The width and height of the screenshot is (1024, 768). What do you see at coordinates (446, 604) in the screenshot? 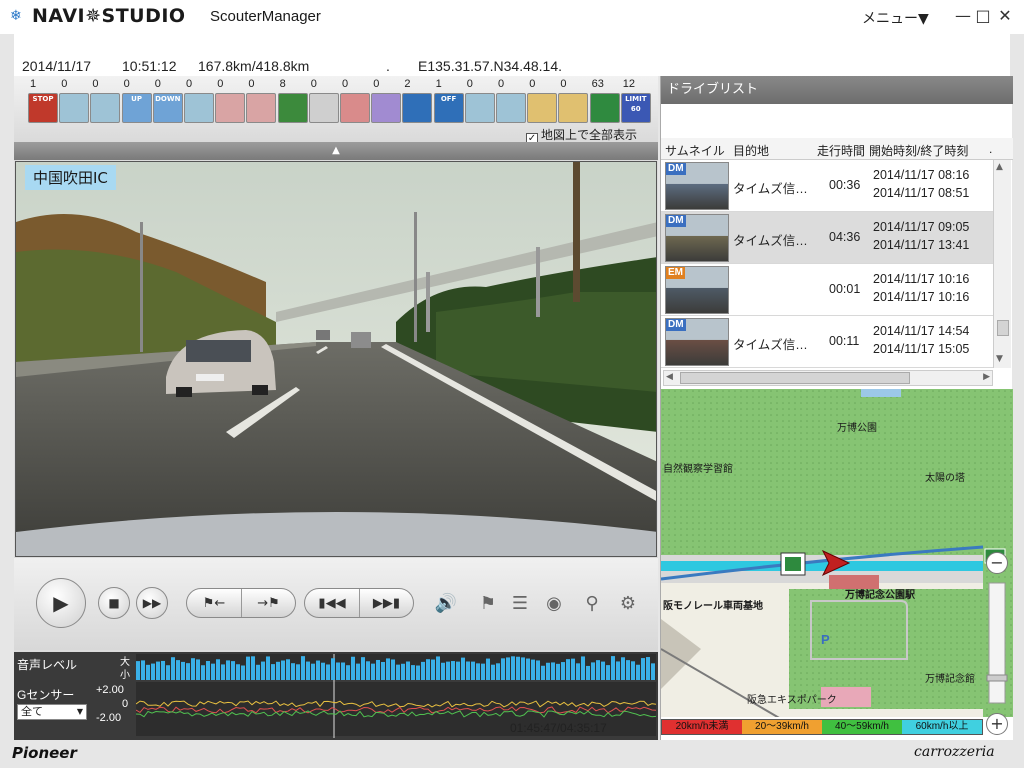
I see `volume-icon: 🔊` at bounding box center [446, 604].